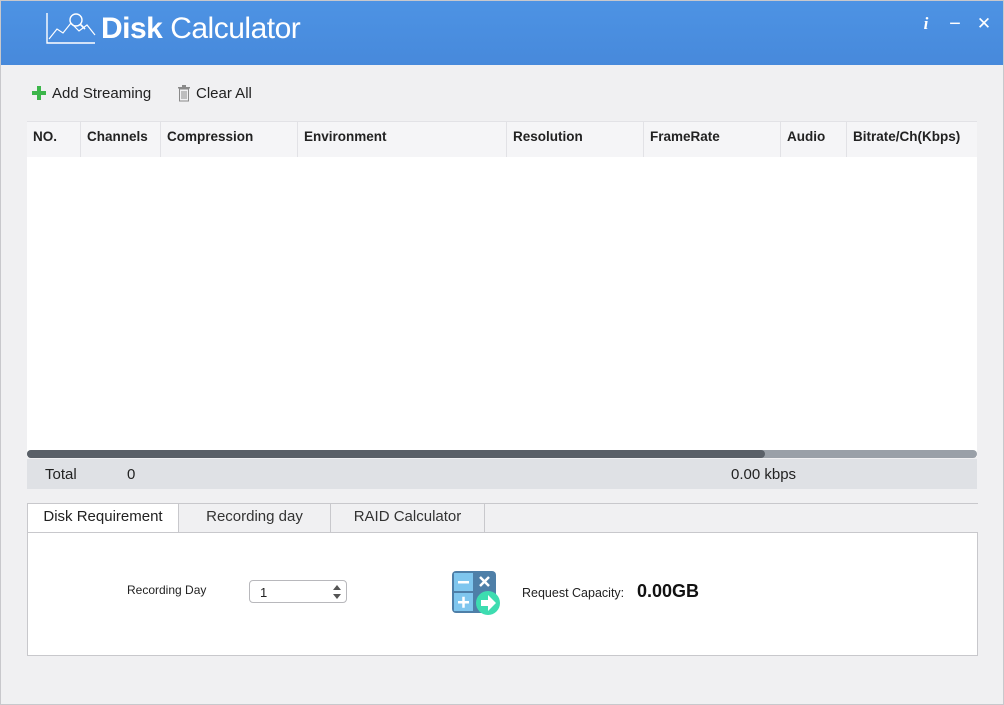 This screenshot has width=1004, height=705. Describe the element at coordinates (764, 474) in the screenshot. I see `total-bitrate: 0.00 kbps` at that location.